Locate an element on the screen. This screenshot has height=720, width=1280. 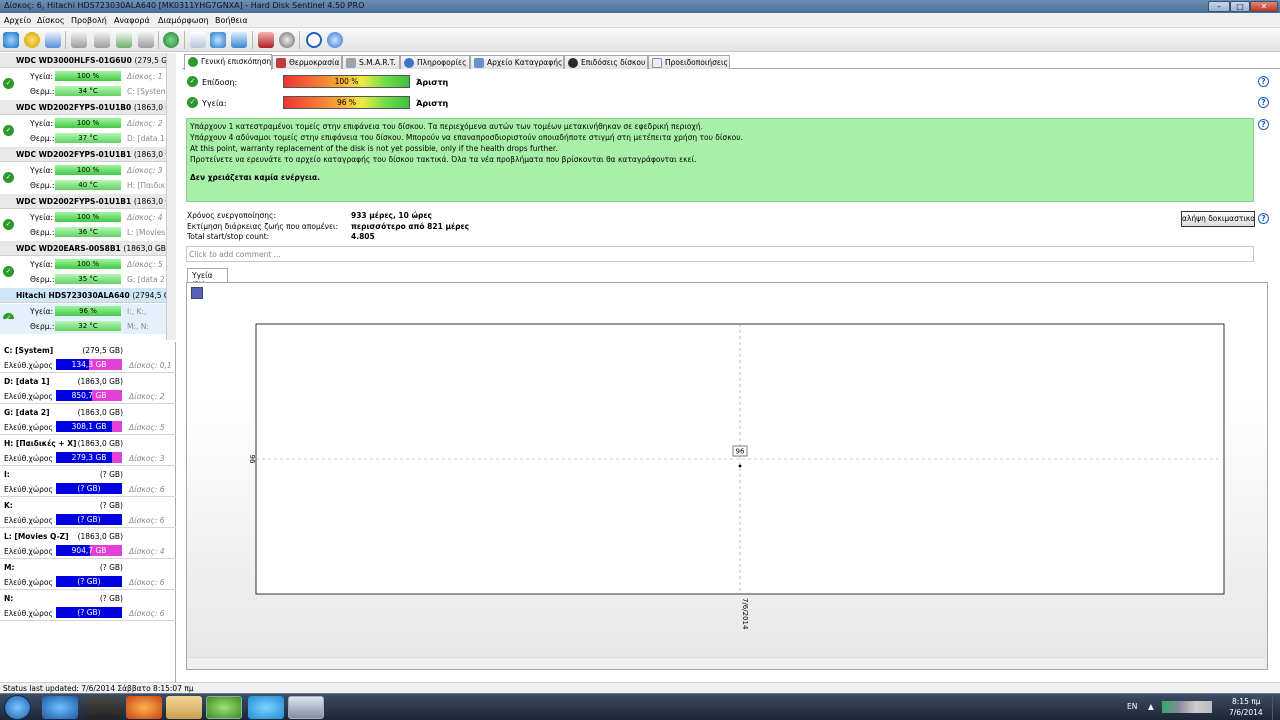
free-space-bar: (? GB) is located at coordinates (89, 519).